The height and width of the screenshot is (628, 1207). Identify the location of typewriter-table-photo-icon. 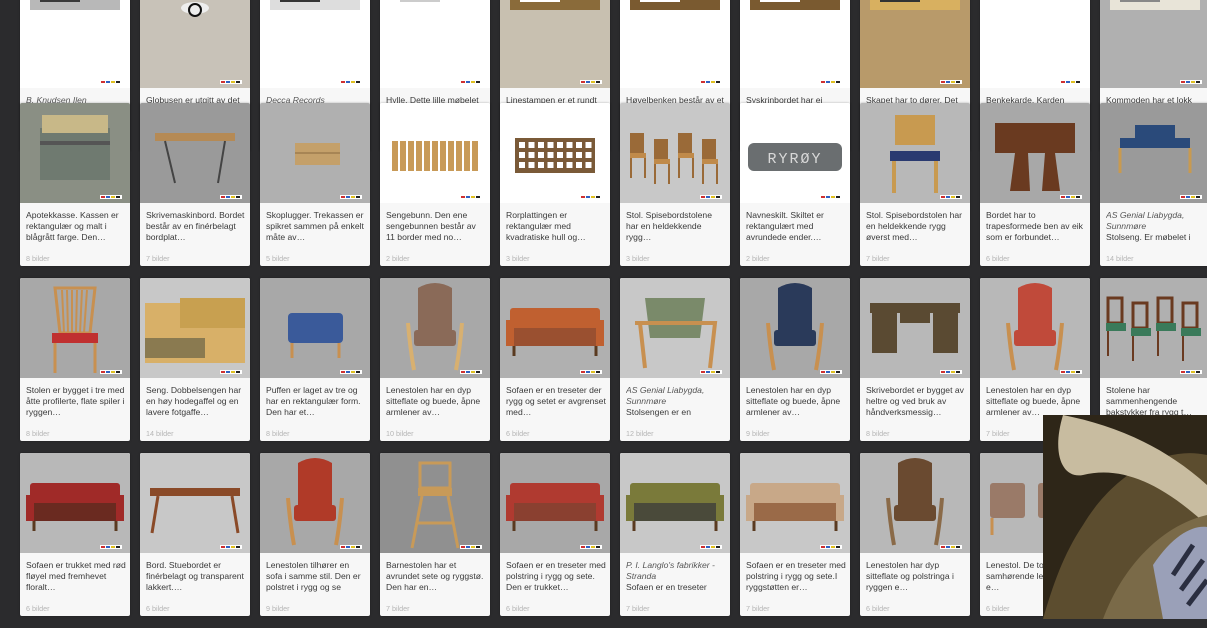
(195, 153).